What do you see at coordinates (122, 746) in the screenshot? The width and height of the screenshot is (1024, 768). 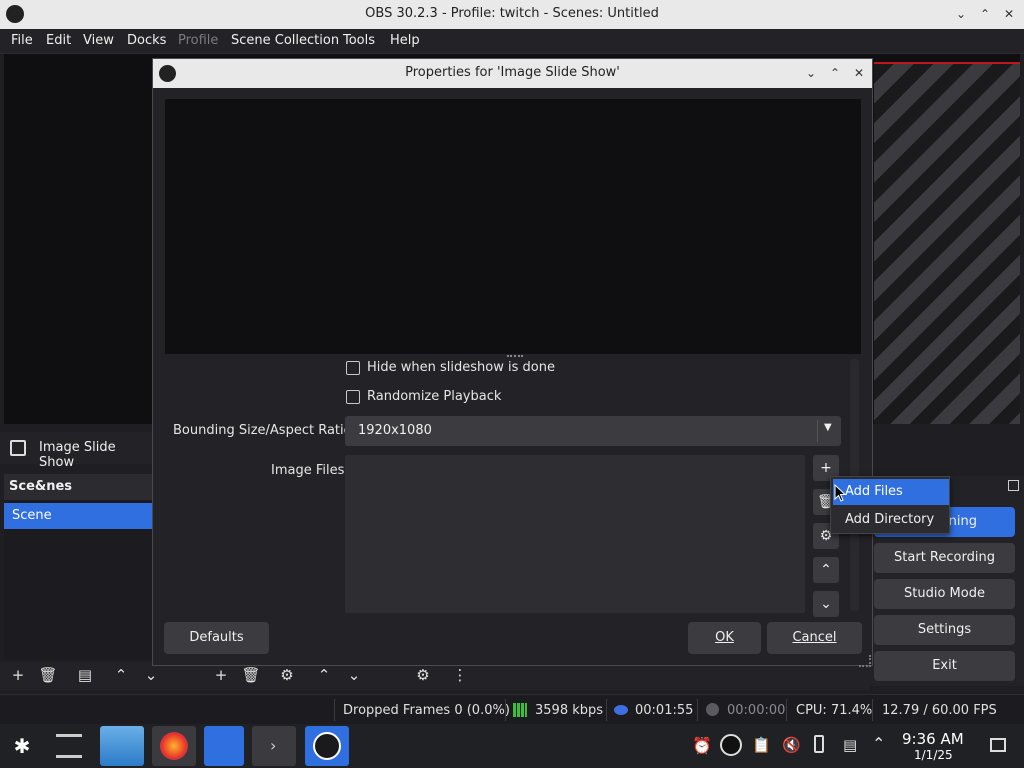 I see `files-app-icon` at bounding box center [122, 746].